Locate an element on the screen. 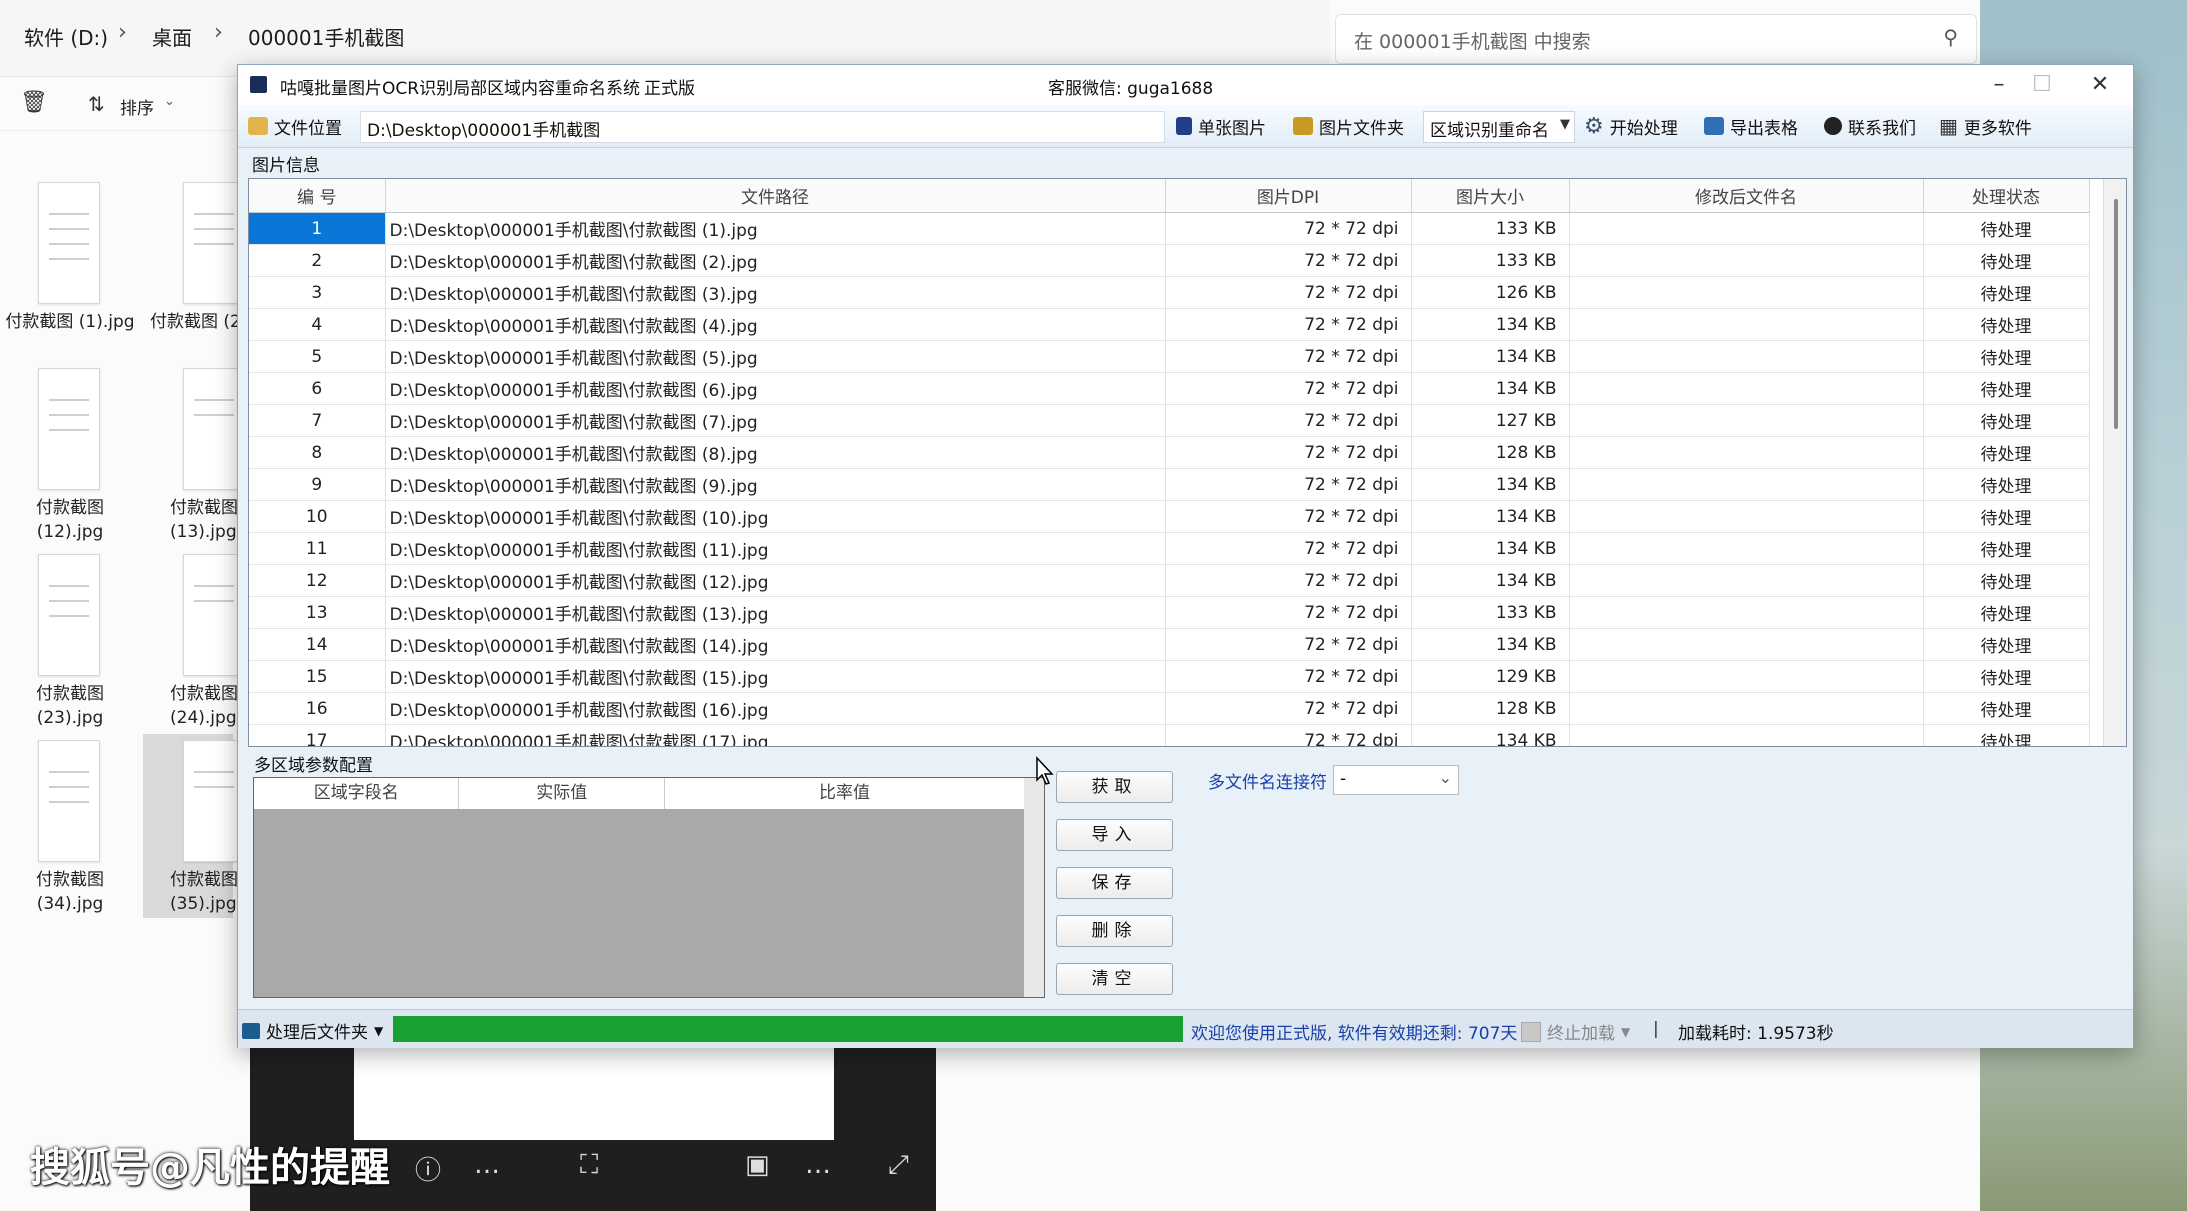  import-button: 导入 is located at coordinates (1114, 835).